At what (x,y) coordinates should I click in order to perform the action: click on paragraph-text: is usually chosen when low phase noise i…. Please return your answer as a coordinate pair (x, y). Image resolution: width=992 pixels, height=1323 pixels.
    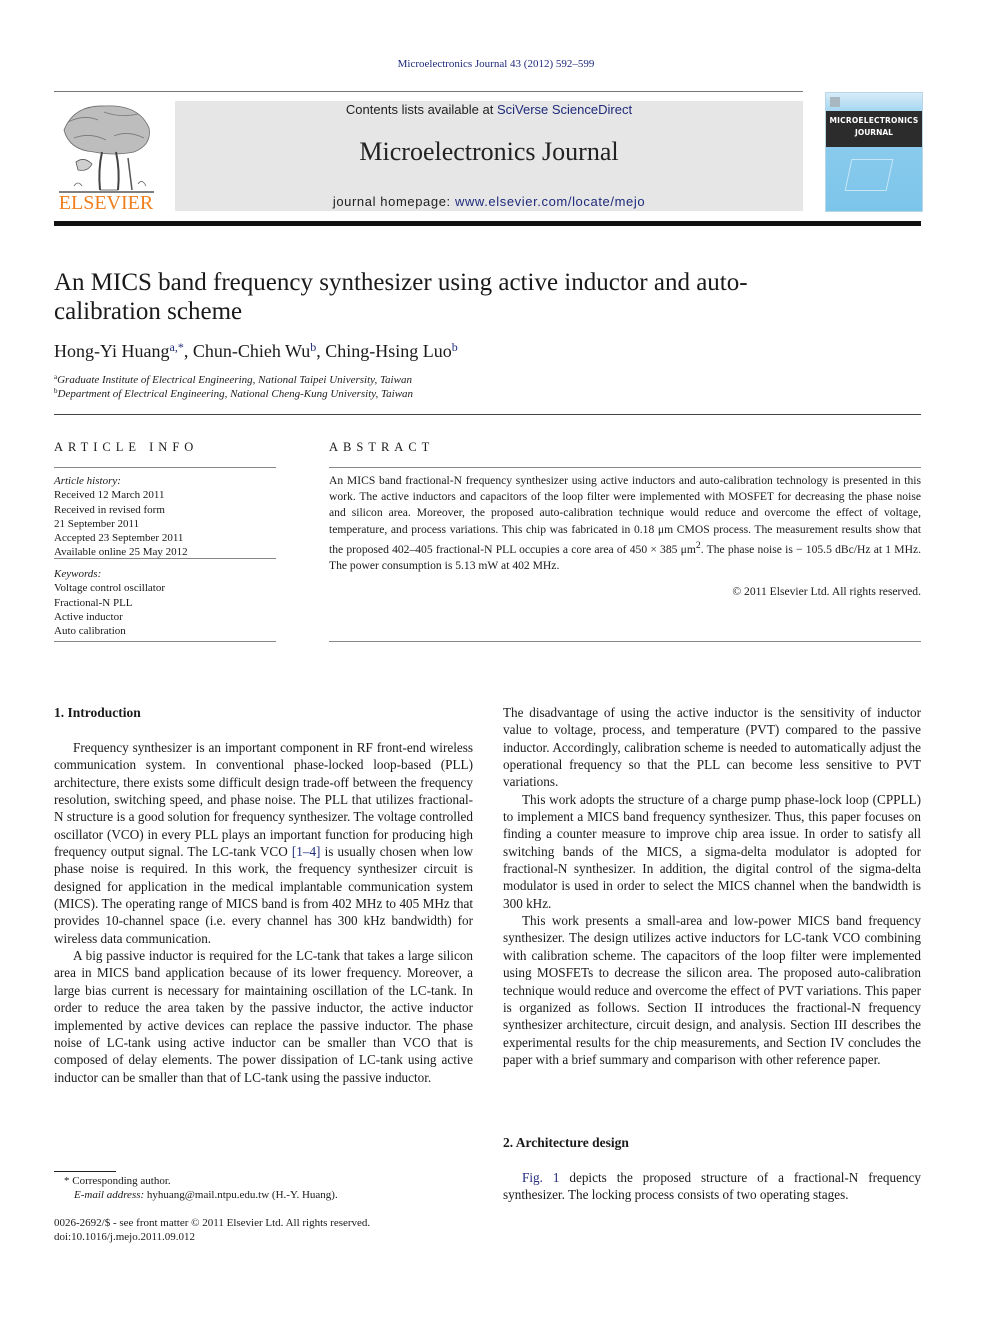
    Looking at the image, I should click on (263, 895).